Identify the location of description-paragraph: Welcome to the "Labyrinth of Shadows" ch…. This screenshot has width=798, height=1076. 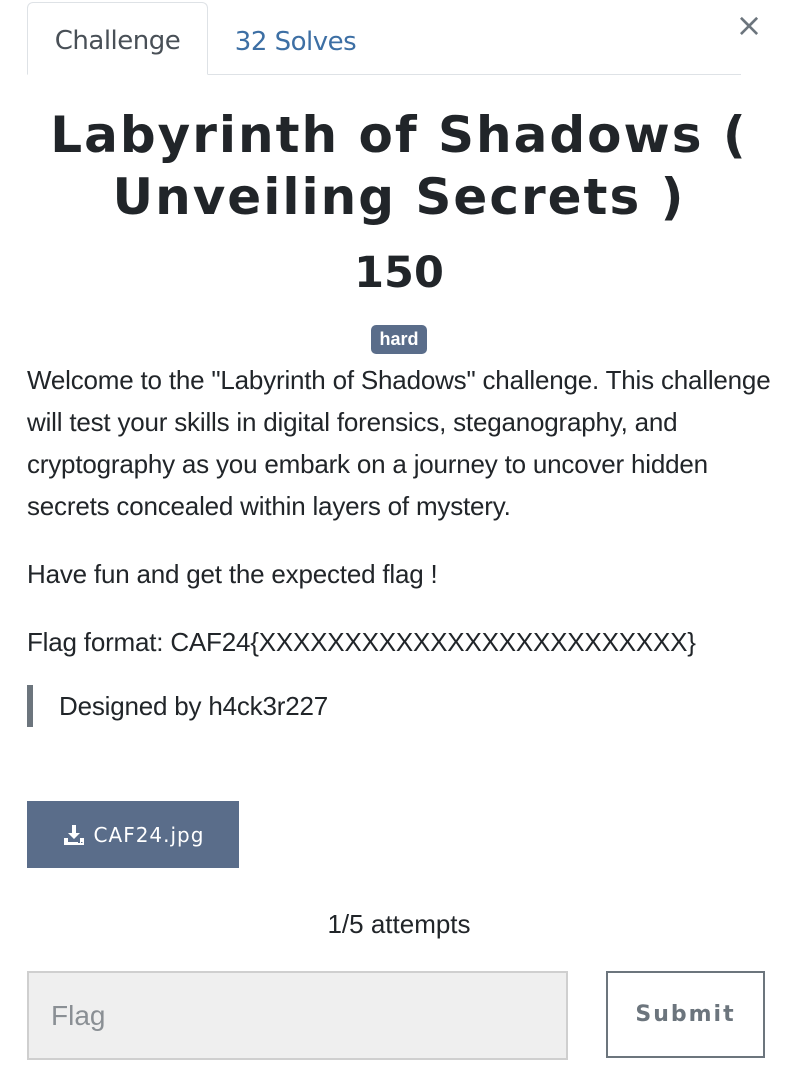
(399, 443).